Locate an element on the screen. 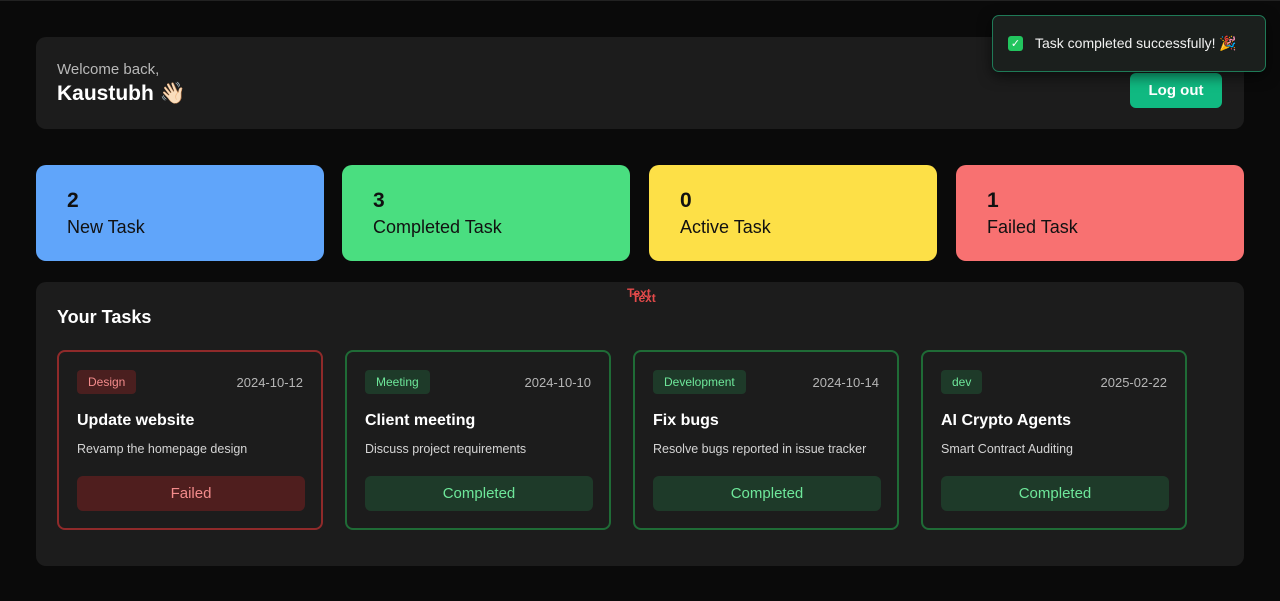  task-title: Update website is located at coordinates (136, 420).